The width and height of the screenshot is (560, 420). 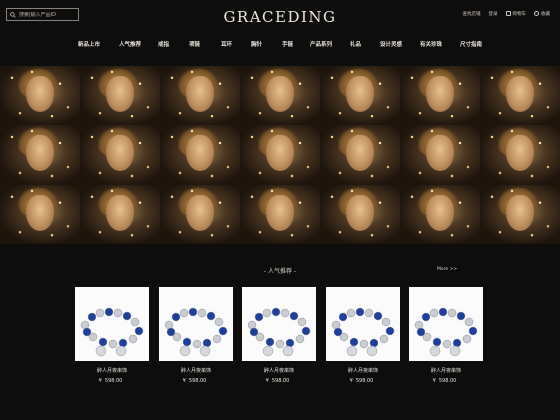 What do you see at coordinates (89, 44) in the screenshot?
I see `nav-item-new: 新品上市` at bounding box center [89, 44].